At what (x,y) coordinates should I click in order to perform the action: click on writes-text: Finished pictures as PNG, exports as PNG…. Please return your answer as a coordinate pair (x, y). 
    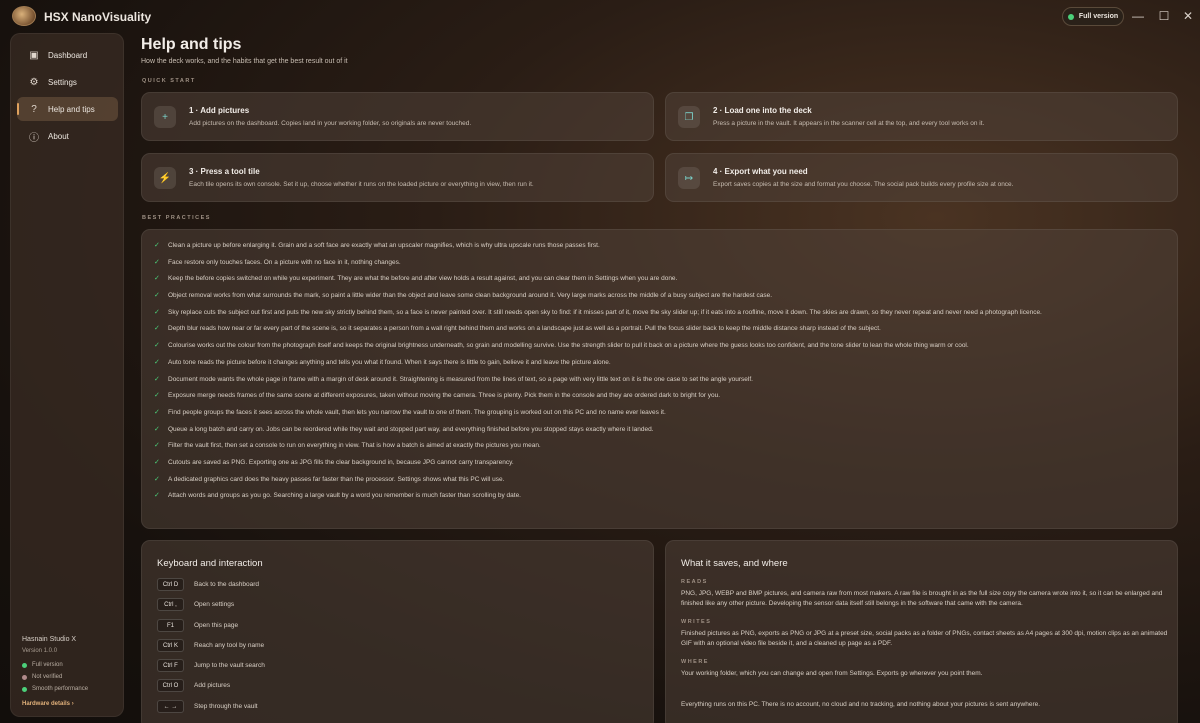
    Looking at the image, I should click on (924, 638).